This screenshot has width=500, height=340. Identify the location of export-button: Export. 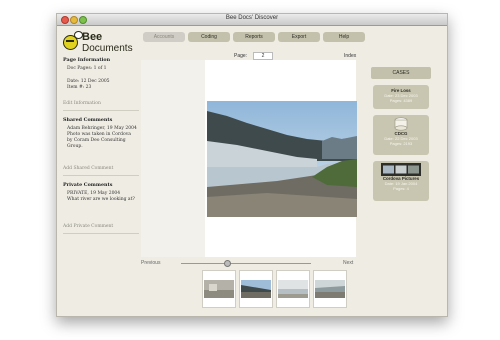
(299, 37).